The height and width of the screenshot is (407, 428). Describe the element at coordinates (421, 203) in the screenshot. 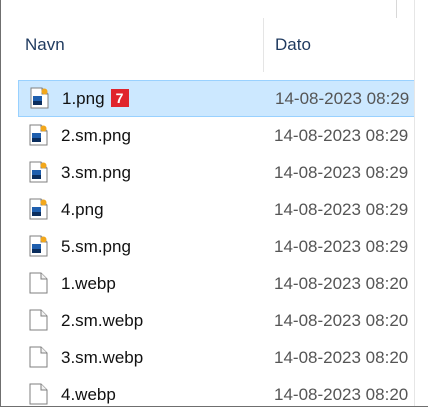

I see `right-pane-edge` at that location.